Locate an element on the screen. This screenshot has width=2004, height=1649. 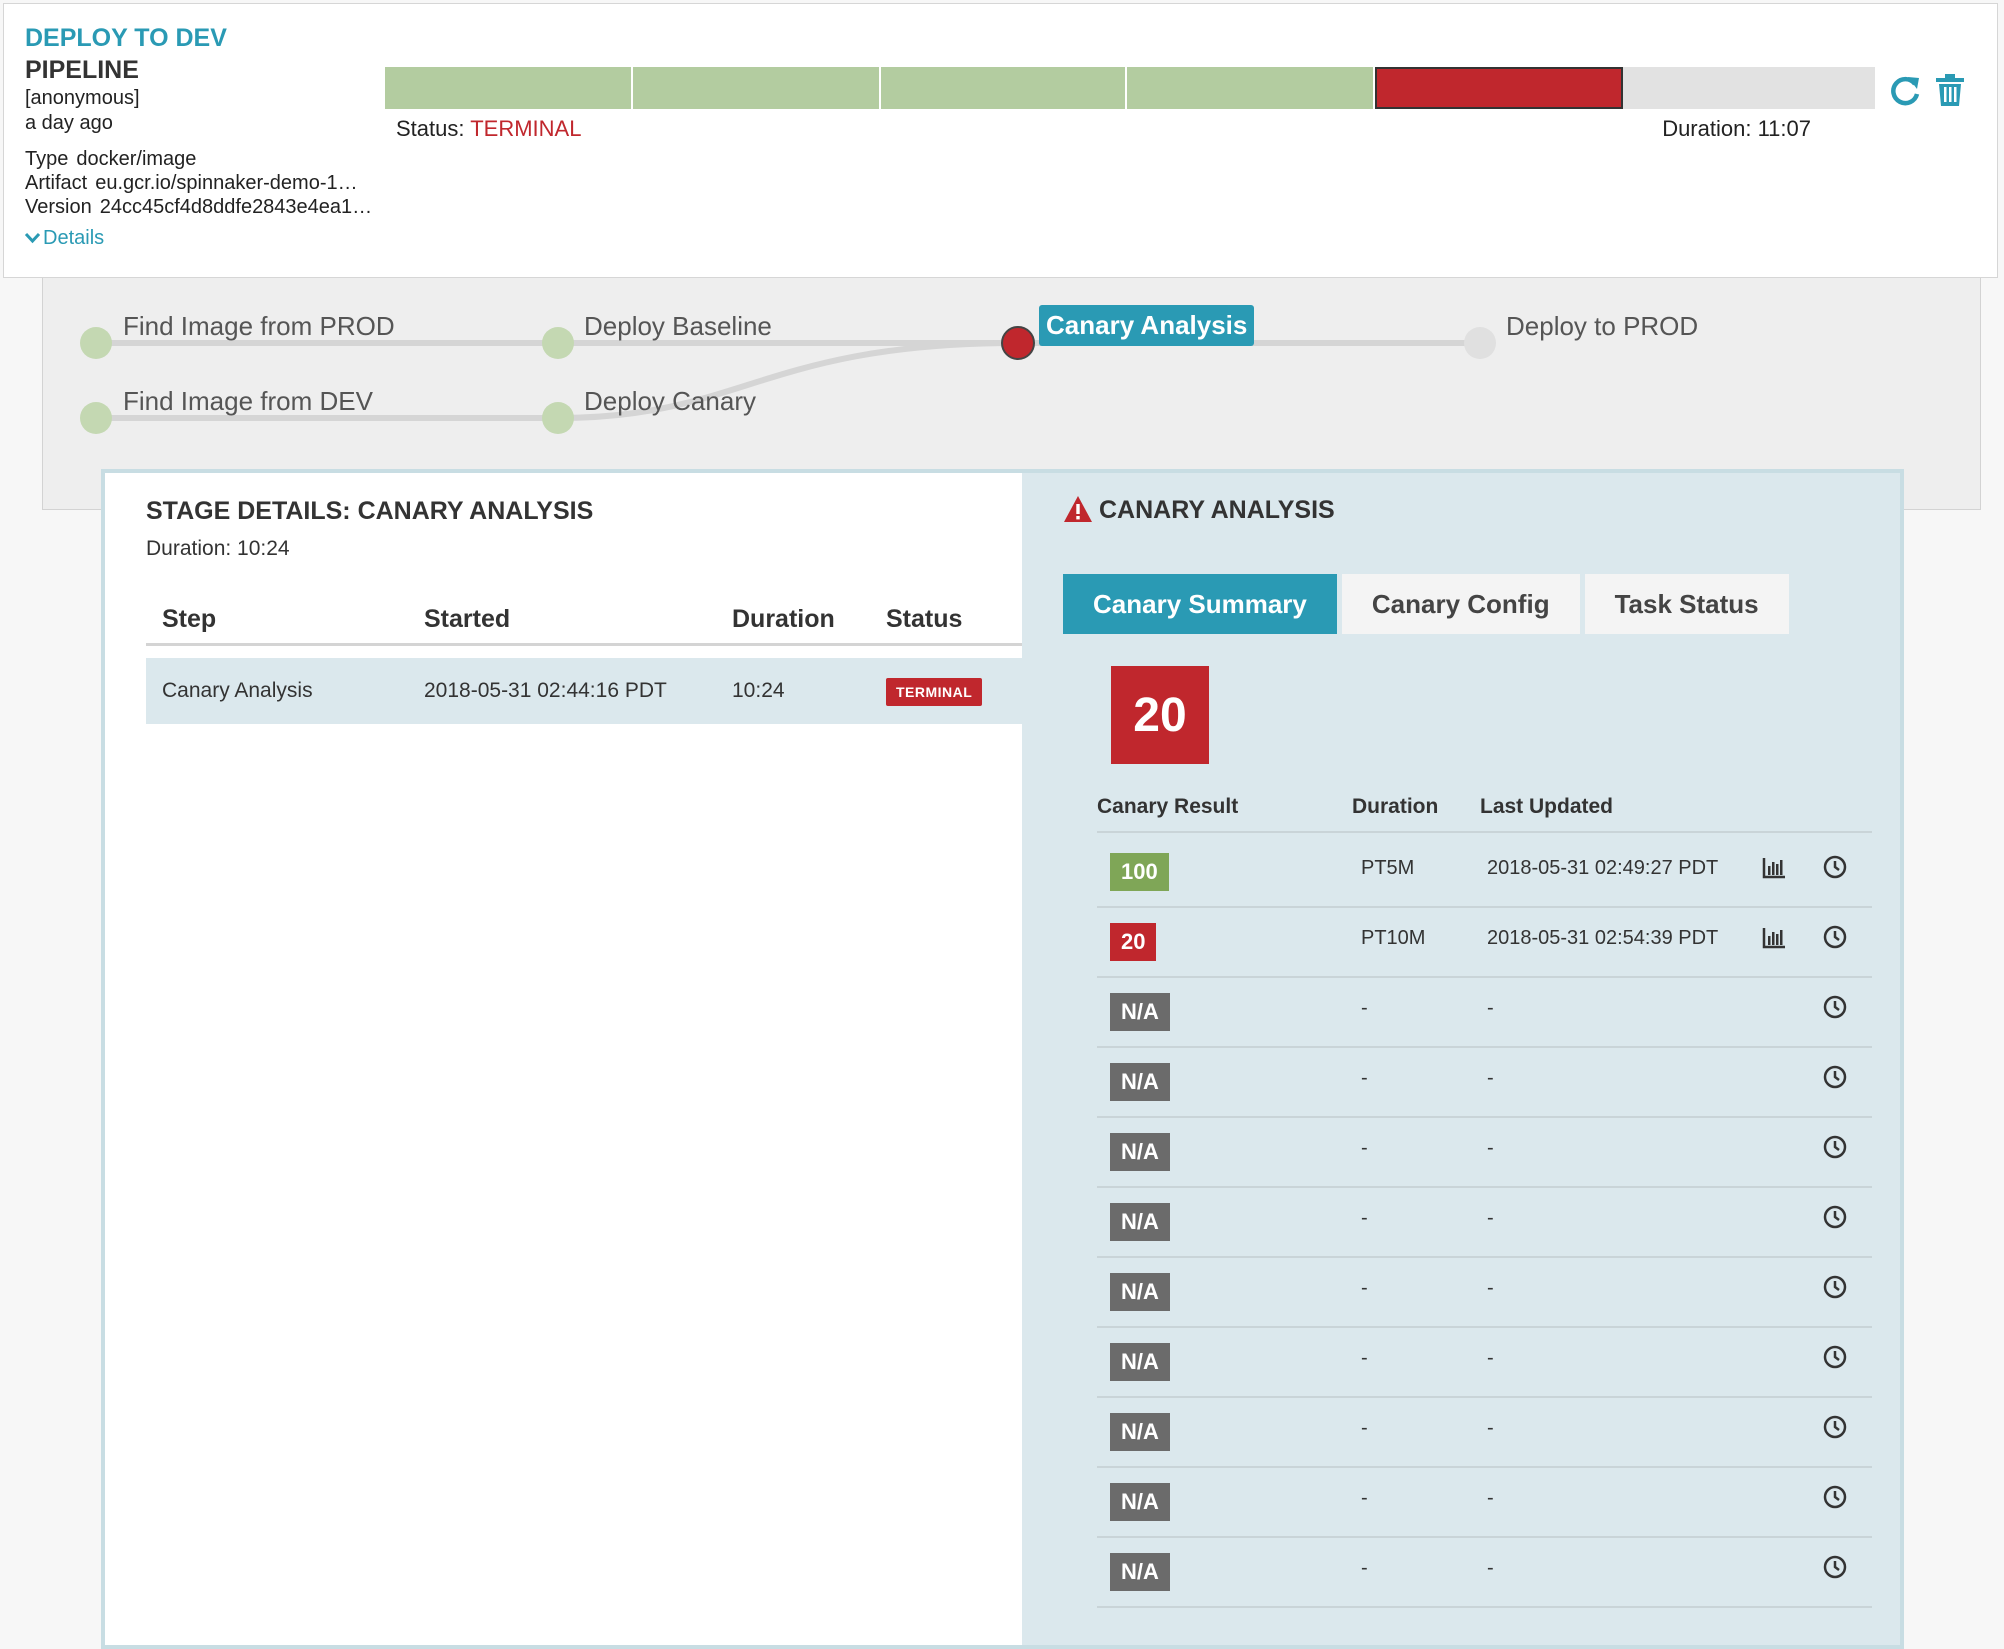
run-last-updated: 2018-05-31 02:54:39 PDT is located at coordinates (1603, 938).